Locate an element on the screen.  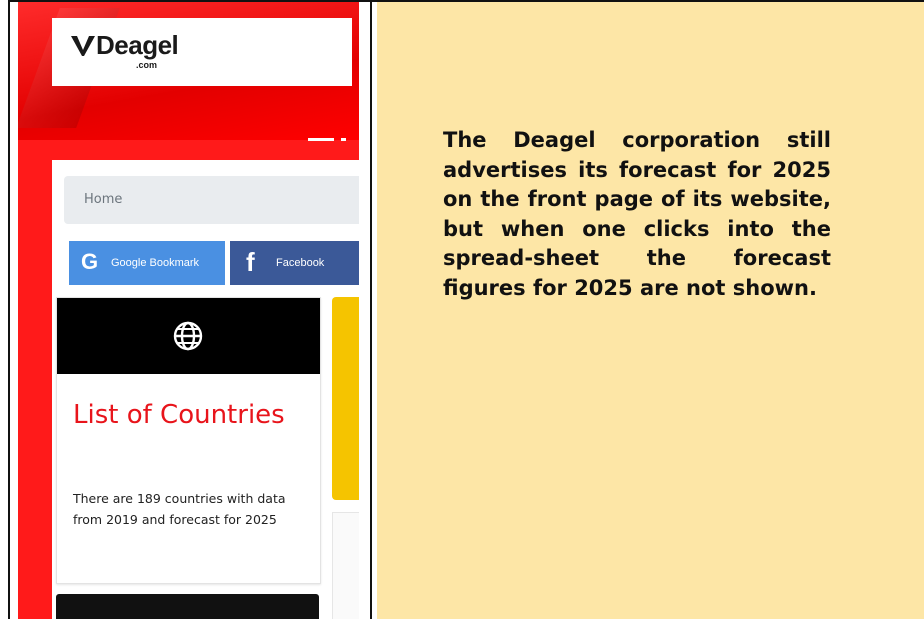
card-title: List of Countries is located at coordinates (193, 415).